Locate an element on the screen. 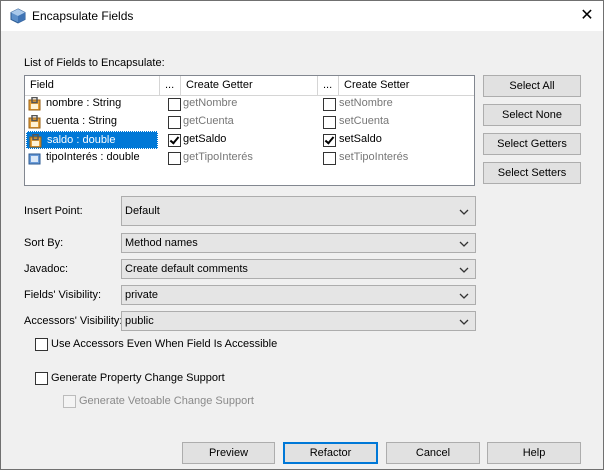 This screenshot has height=470, width=604. header-create-getter: Create Getter is located at coordinates (219, 85).